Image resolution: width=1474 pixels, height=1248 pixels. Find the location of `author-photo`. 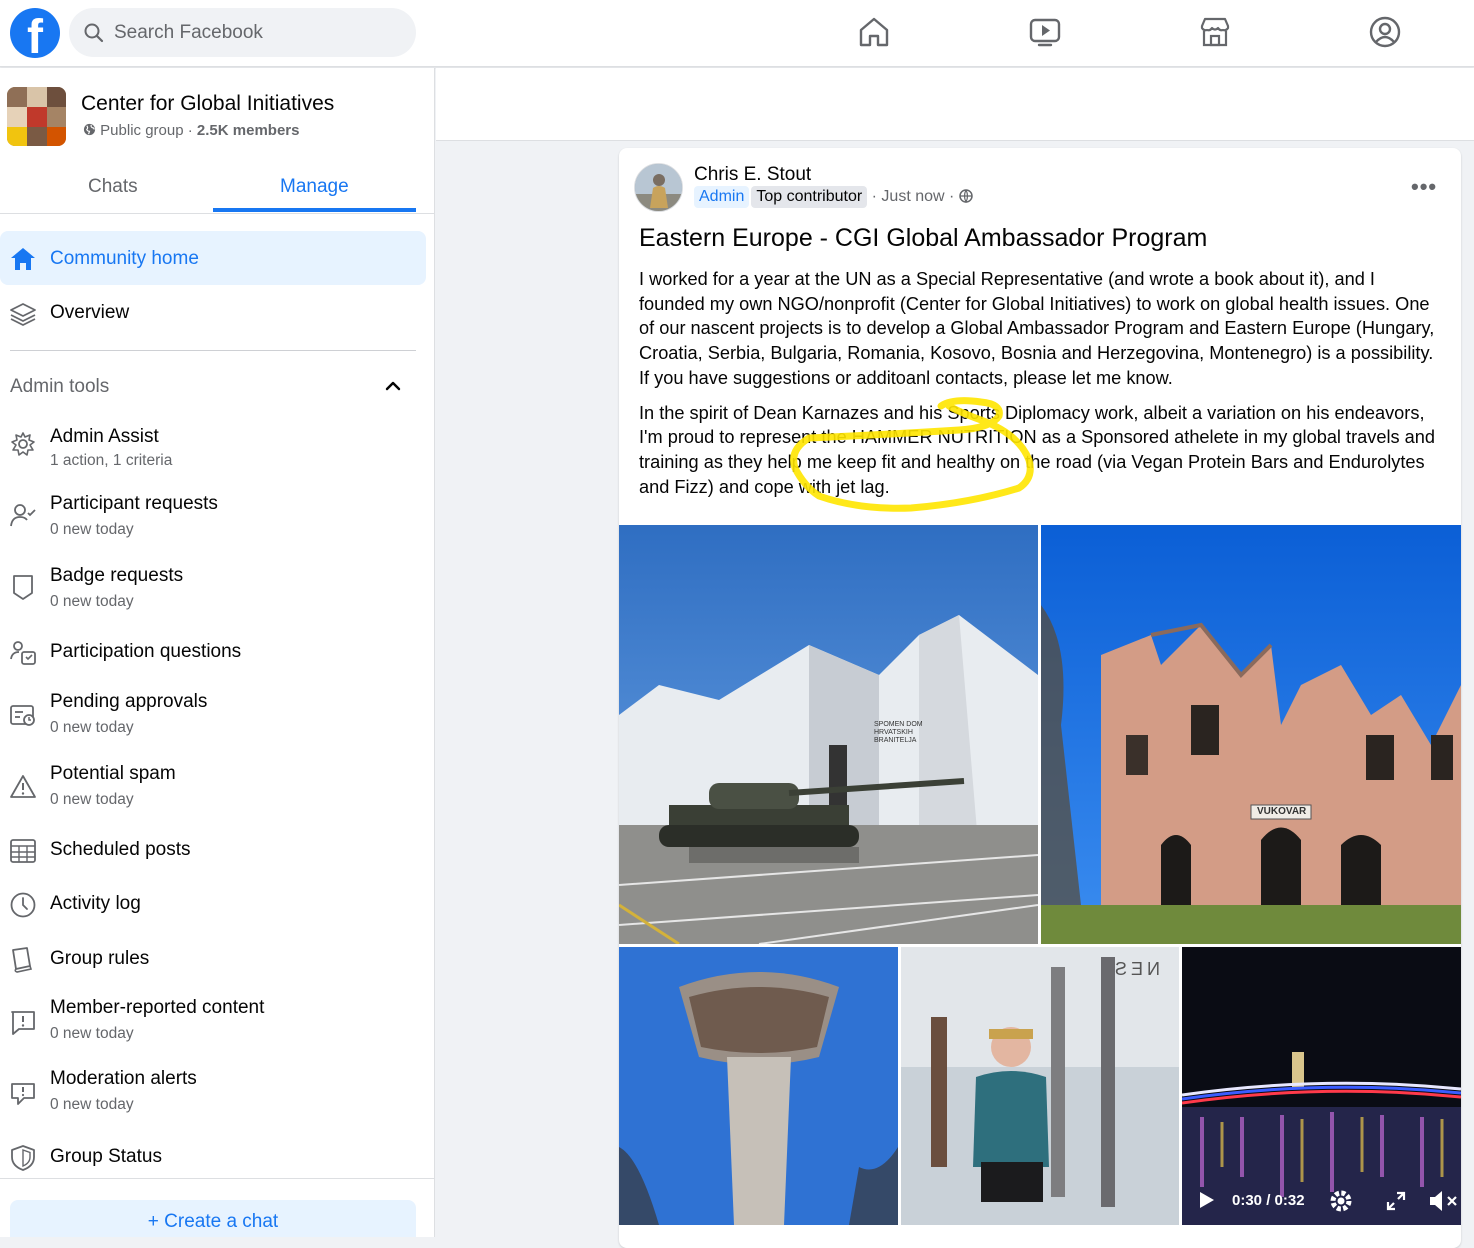

author-photo is located at coordinates (658, 187).